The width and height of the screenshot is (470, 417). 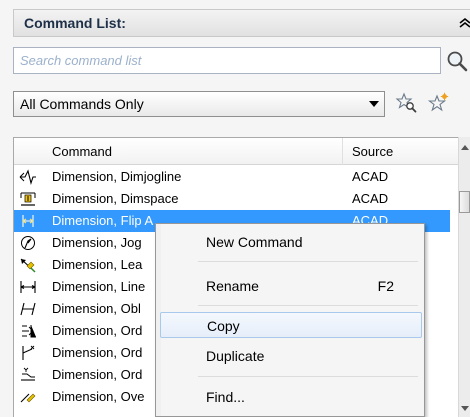 What do you see at coordinates (291, 325) in the screenshot?
I see `menu-item-copy: Copy` at bounding box center [291, 325].